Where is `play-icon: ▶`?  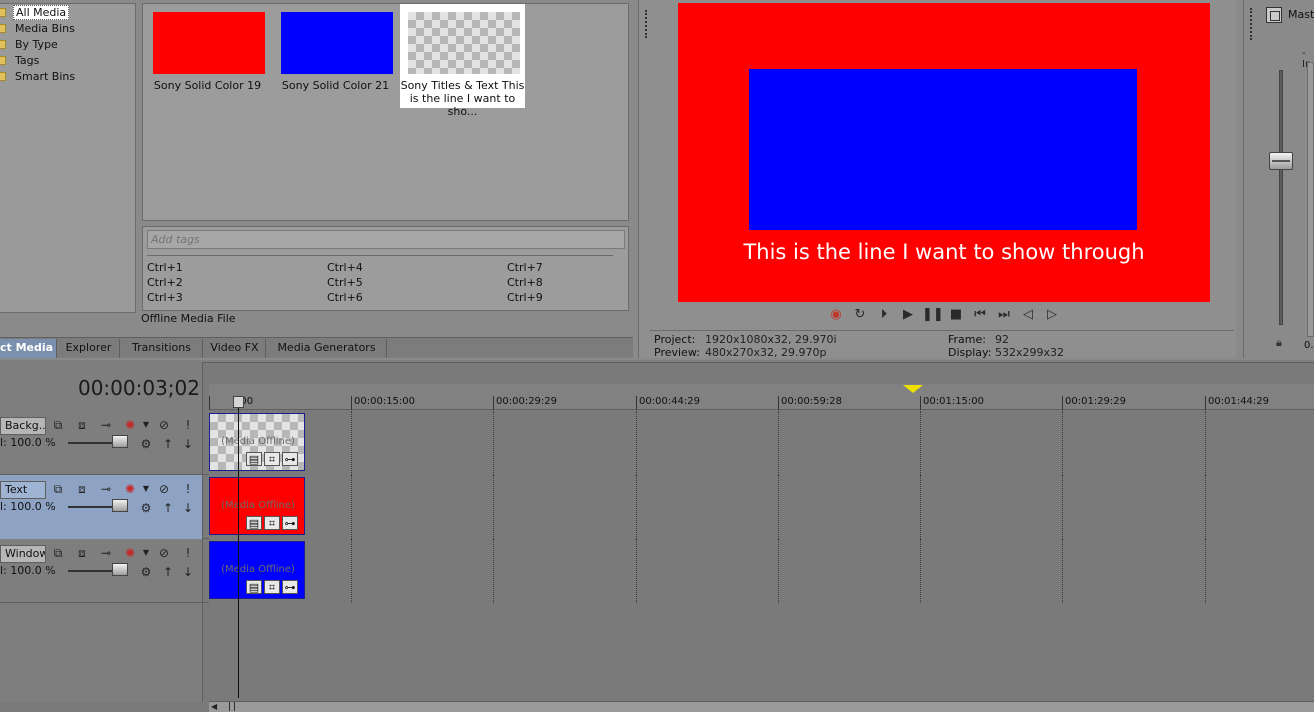
play-icon: ▶ is located at coordinates (908, 315).